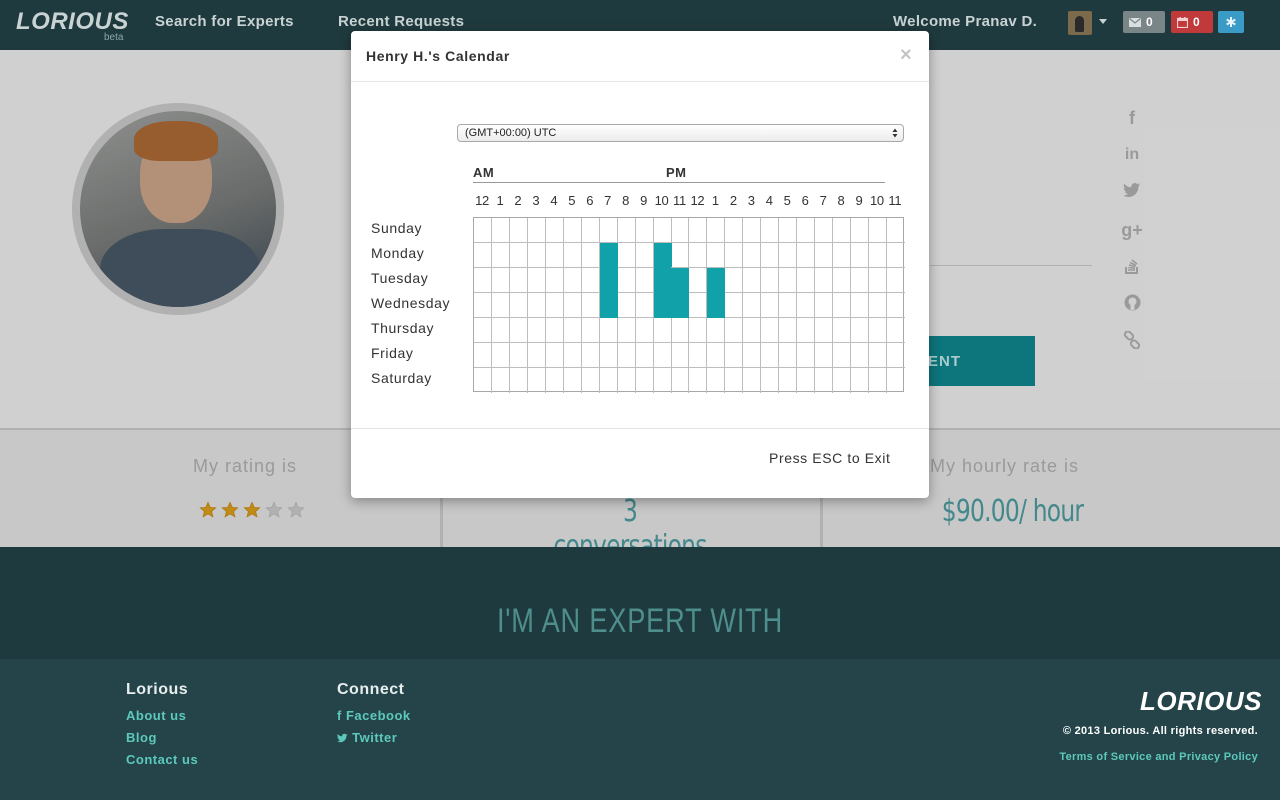  I want to click on footer-link-twitter: Twitter, so click(367, 737).